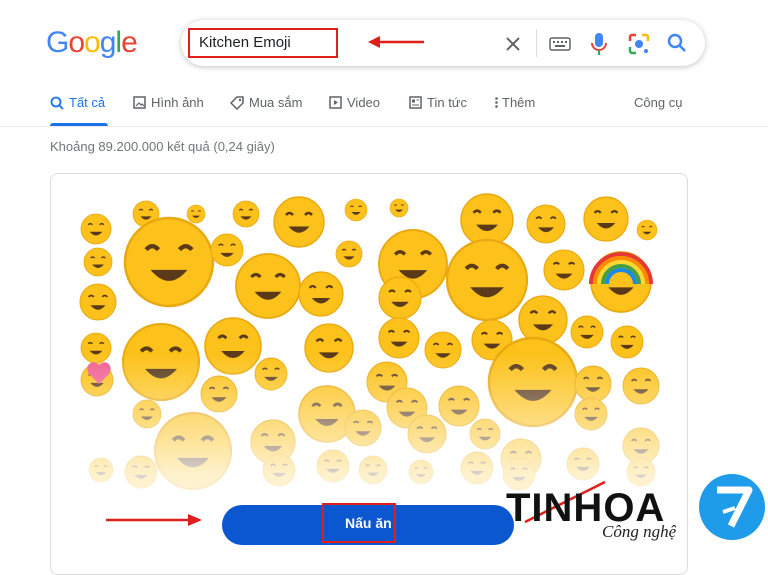  I want to click on tools-button: Công cụ, so click(658, 102).